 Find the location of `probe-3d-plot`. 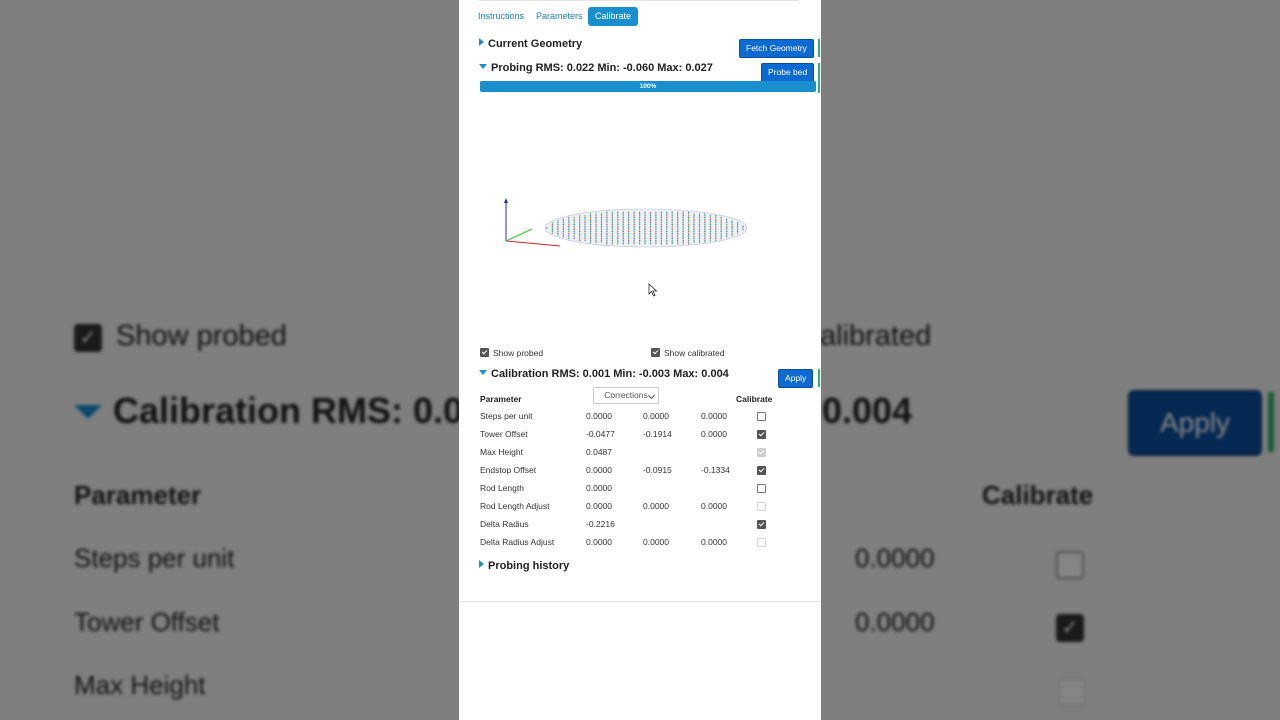

probe-3d-plot is located at coordinates (648, 218).